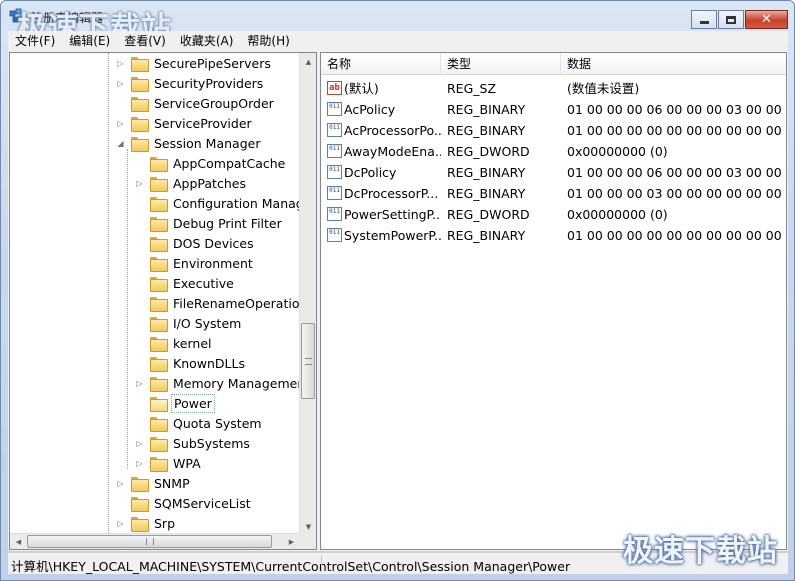 The image size is (795, 581). I want to click on tree-item: ▷ Memory Management, so click(217, 383).